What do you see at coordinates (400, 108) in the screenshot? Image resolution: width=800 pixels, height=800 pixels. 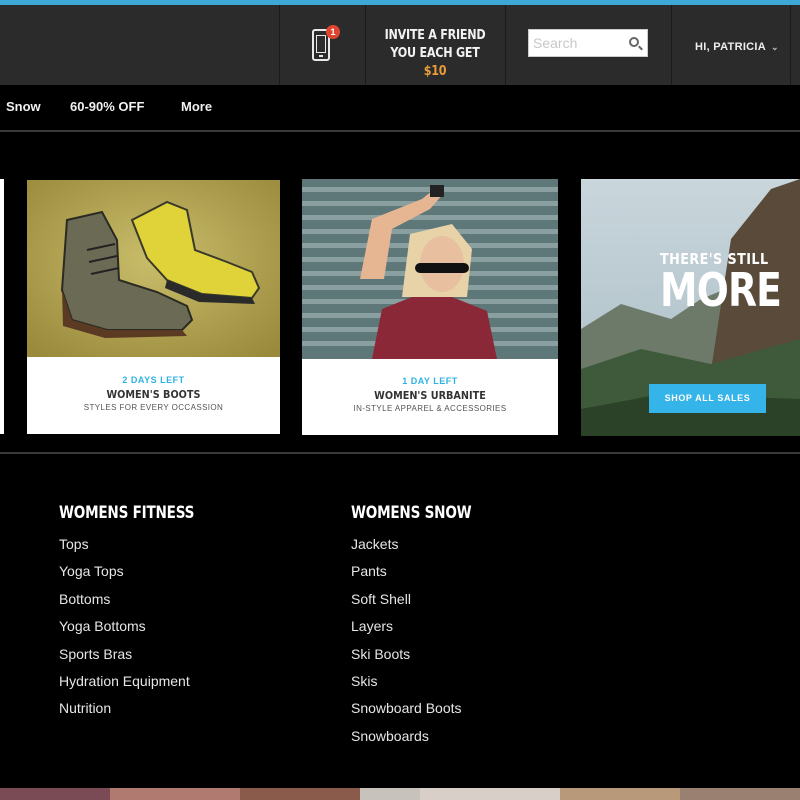 I see `category-nav: Snow 60-90% OFF More` at bounding box center [400, 108].